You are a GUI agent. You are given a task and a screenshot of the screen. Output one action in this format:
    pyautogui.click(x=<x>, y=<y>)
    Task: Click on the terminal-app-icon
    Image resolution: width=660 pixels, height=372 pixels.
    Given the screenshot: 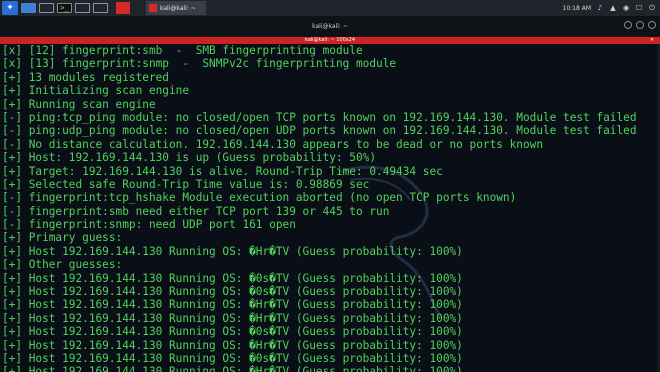 What is the action you would take?
    pyautogui.click(x=153, y=8)
    